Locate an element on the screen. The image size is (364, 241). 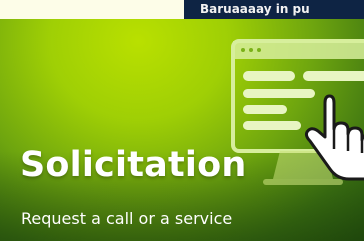
card-subtitle: Request a call or a service is located at coordinates (127, 218).